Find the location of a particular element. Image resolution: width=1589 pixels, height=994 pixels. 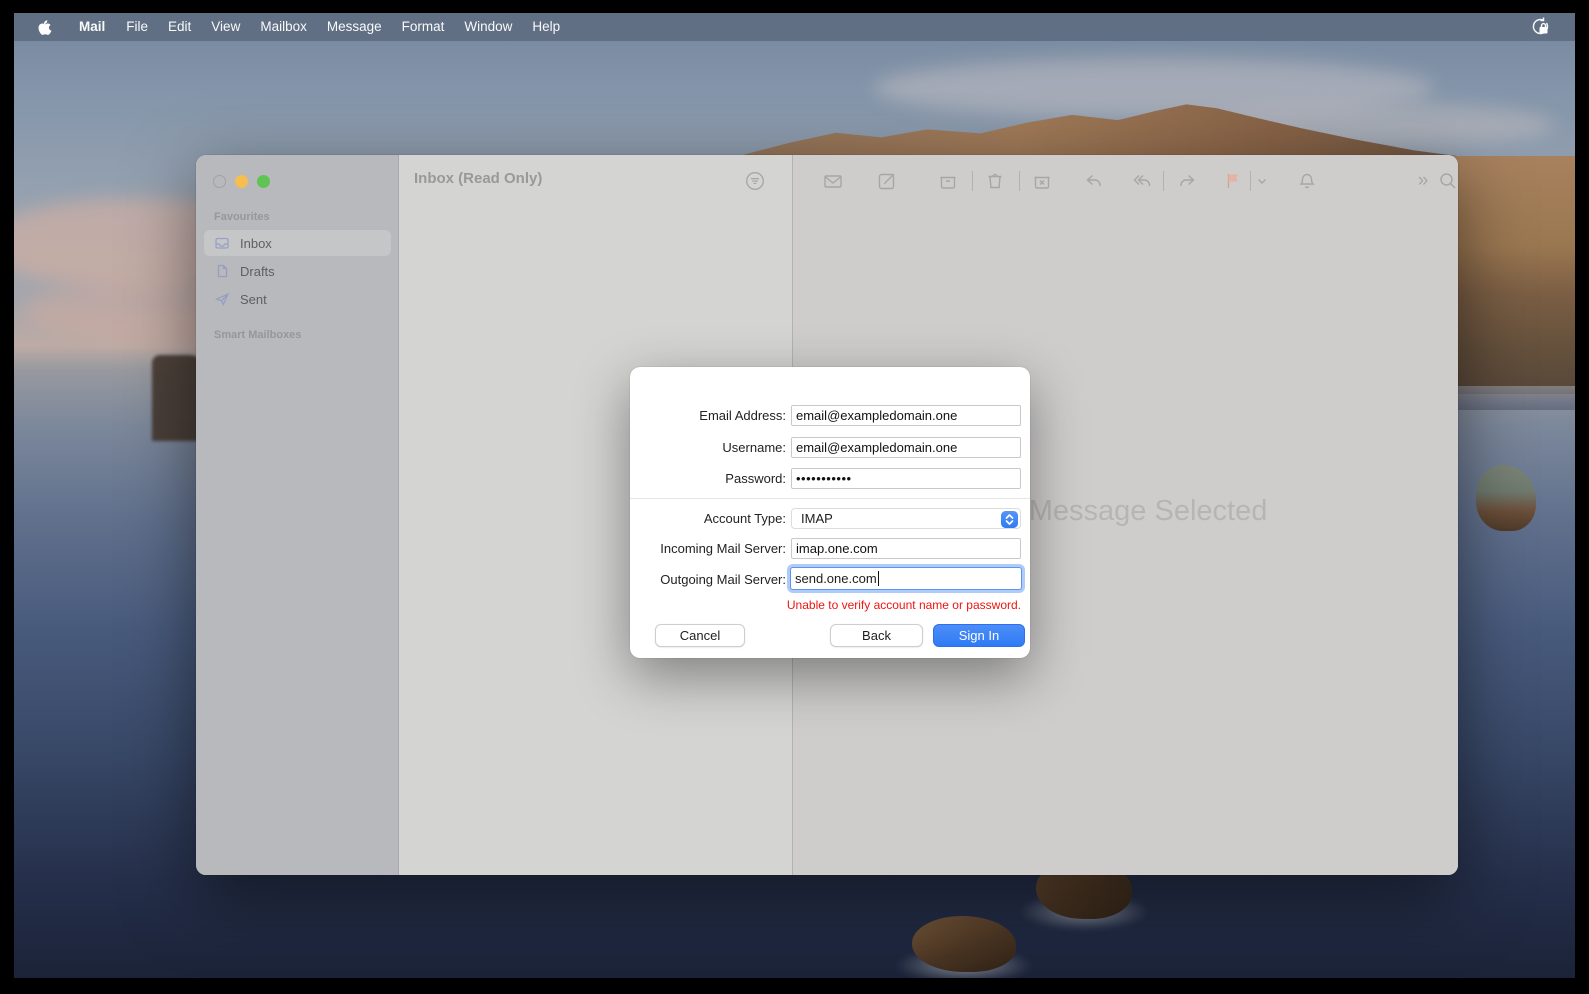

menu-item-file: File is located at coordinates (137, 27).